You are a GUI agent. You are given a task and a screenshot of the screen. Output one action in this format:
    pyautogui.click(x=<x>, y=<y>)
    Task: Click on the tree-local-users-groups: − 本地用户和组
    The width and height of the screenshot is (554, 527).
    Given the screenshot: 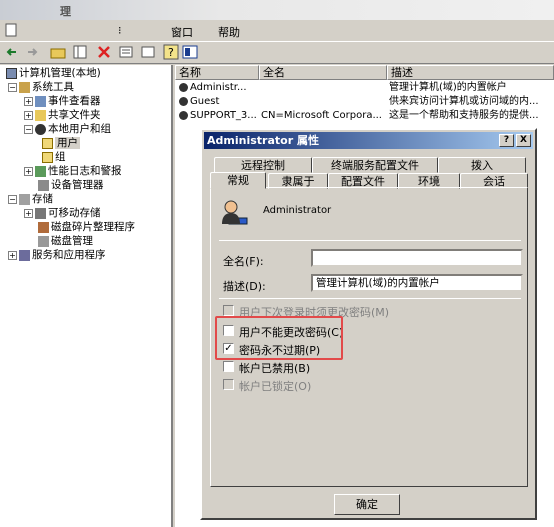 What is the action you would take?
    pyautogui.click(x=67, y=129)
    